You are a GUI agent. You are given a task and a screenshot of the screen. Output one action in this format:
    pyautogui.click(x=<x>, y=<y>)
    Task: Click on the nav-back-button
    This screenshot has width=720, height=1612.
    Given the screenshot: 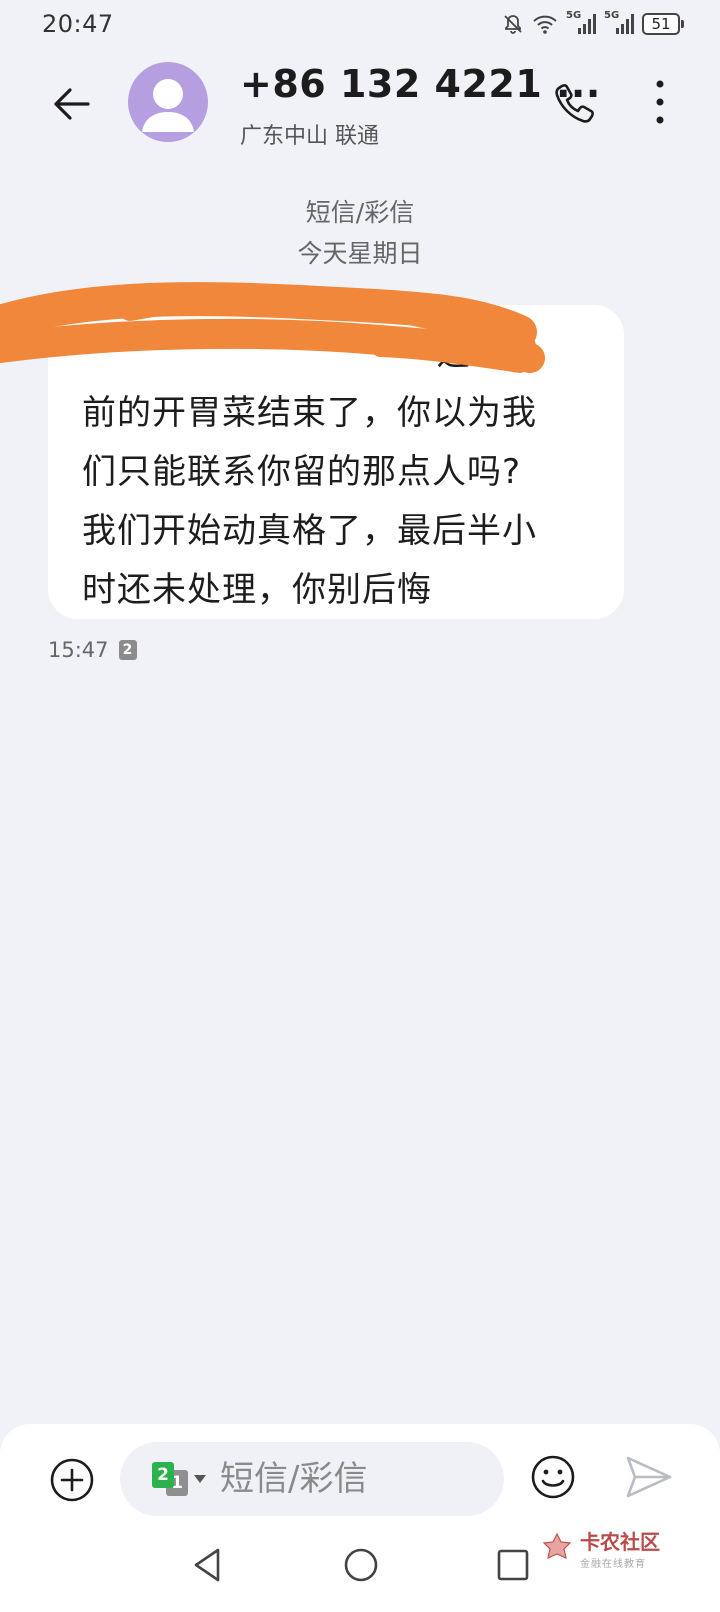 What is the action you would take?
    pyautogui.click(x=207, y=1567)
    